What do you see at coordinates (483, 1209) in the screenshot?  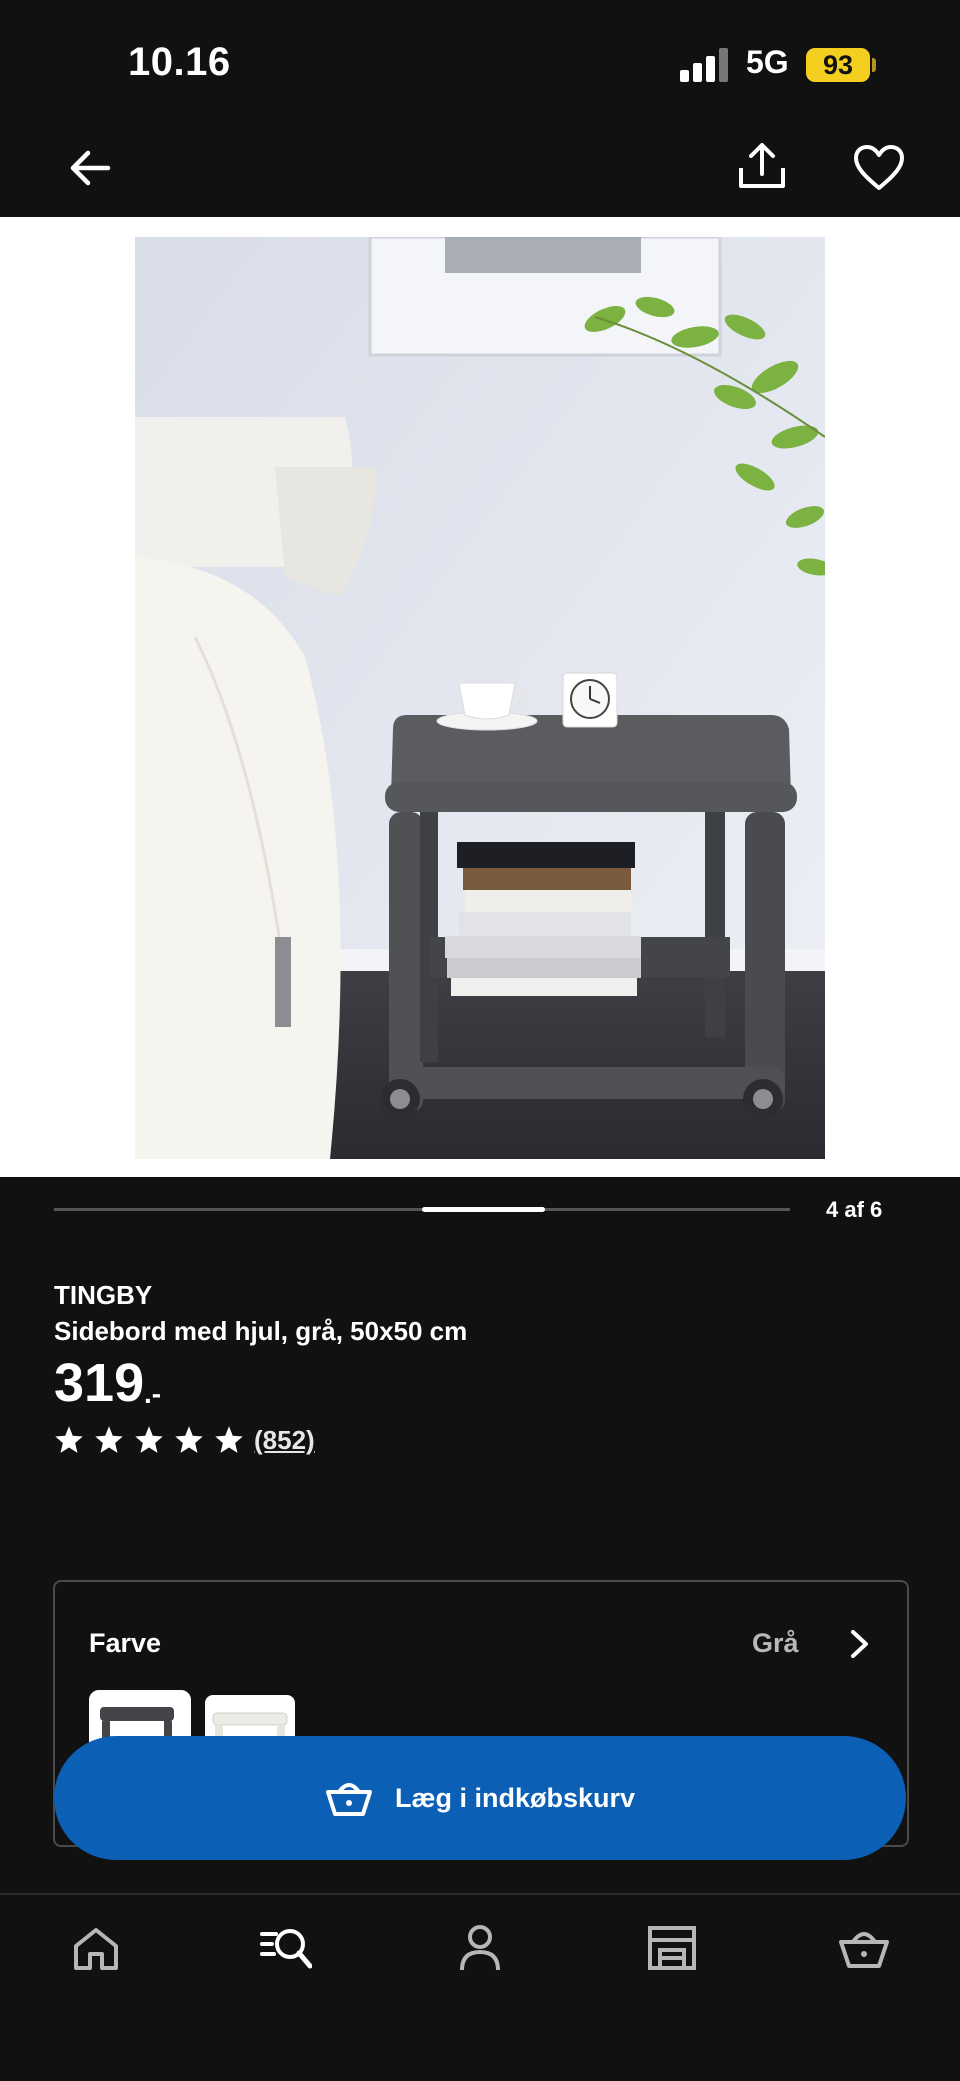 I see `gallery-progress-indicator` at bounding box center [483, 1209].